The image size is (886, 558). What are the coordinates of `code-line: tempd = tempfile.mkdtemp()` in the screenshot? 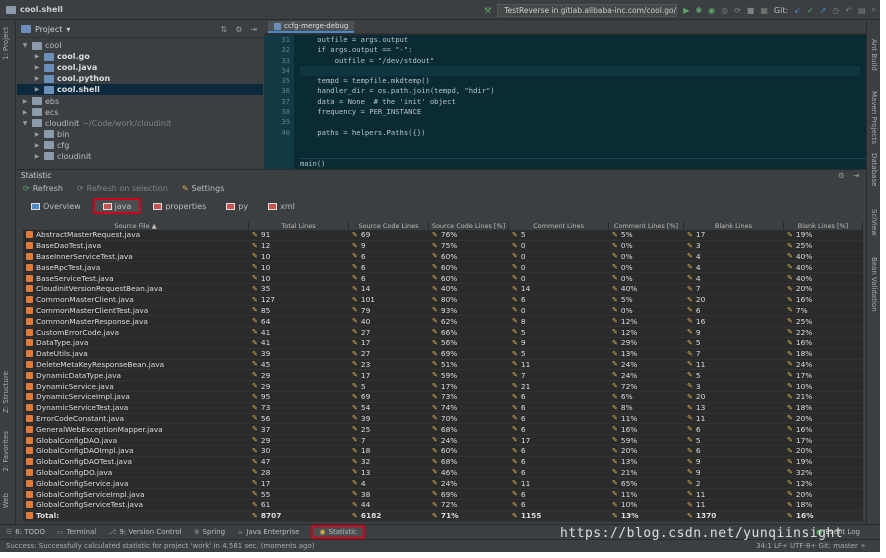 It's located at (580, 81).